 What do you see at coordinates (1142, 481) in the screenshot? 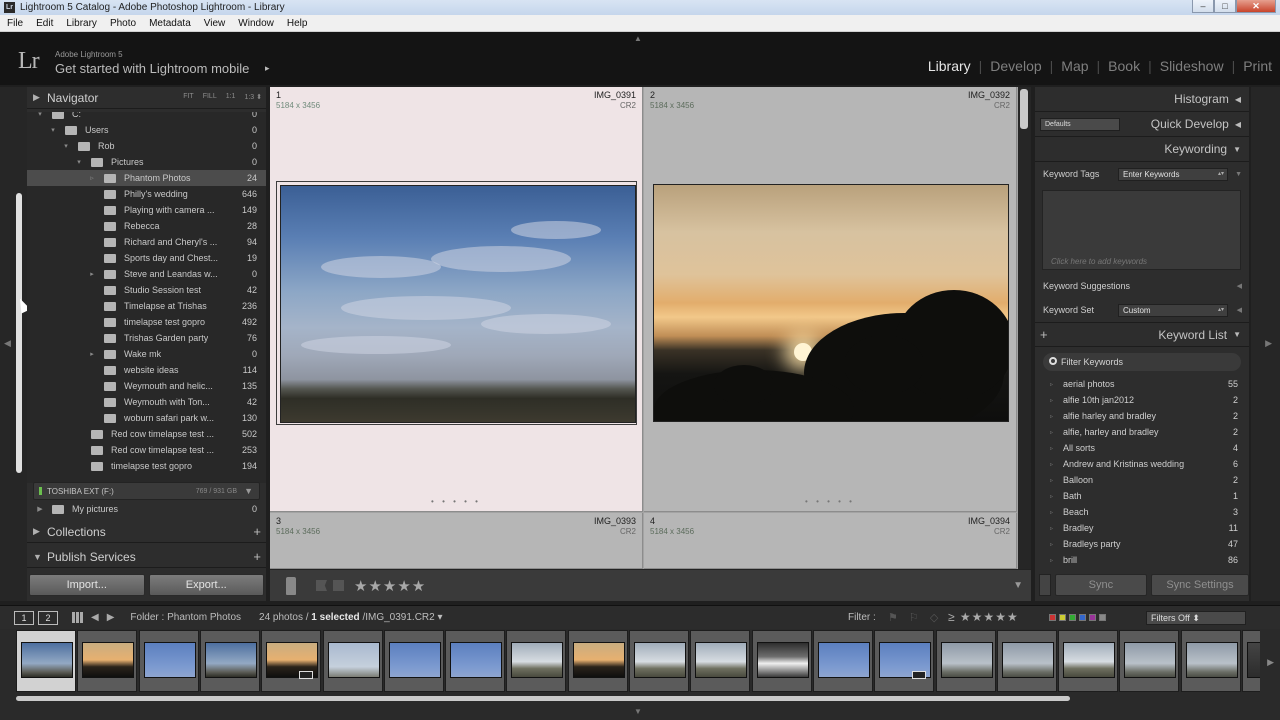
I see `keyword-item: ▹ Balloon 2` at bounding box center [1142, 481].